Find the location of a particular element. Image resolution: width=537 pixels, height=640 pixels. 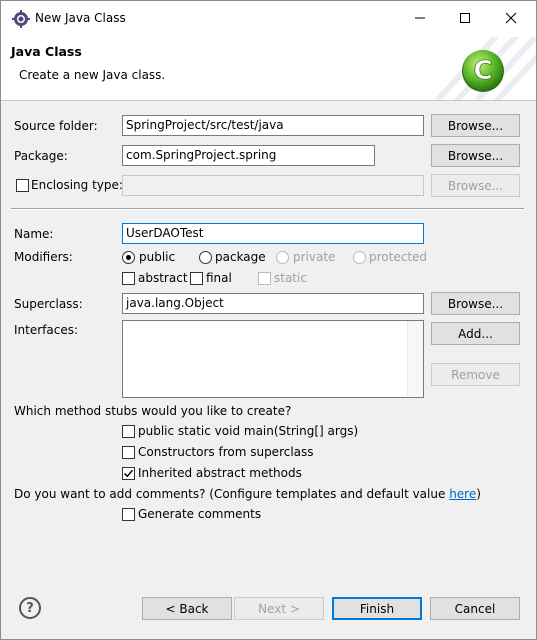

package-label: Package: is located at coordinates (41, 156).